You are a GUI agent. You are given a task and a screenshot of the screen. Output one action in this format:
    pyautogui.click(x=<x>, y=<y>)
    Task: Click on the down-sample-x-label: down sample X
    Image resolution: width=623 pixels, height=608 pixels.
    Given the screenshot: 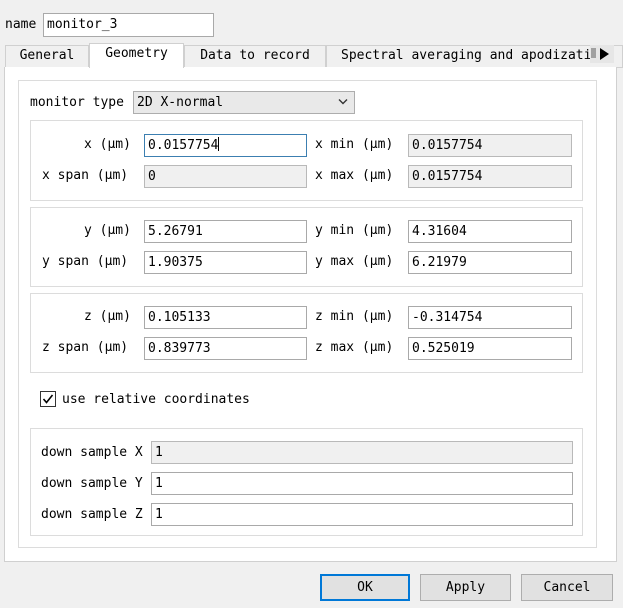 What is the action you would take?
    pyautogui.click(x=92, y=452)
    